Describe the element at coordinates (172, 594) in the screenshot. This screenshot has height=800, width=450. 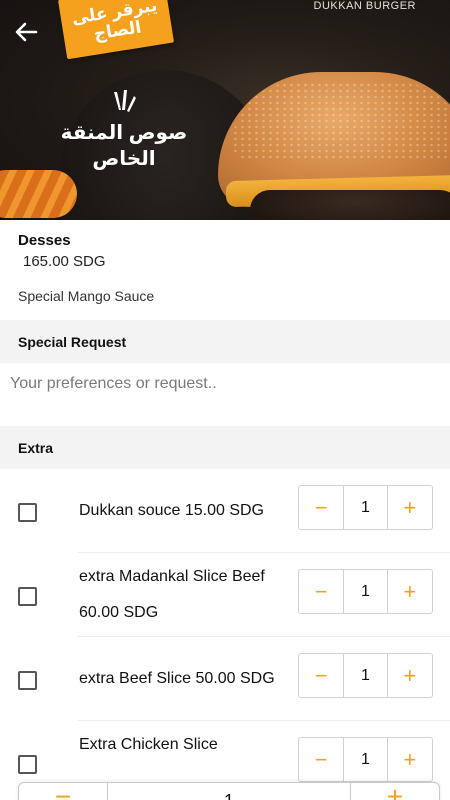
I see `extra-item-label: extra Madankal Slice Beef 60.00 SDG` at that location.